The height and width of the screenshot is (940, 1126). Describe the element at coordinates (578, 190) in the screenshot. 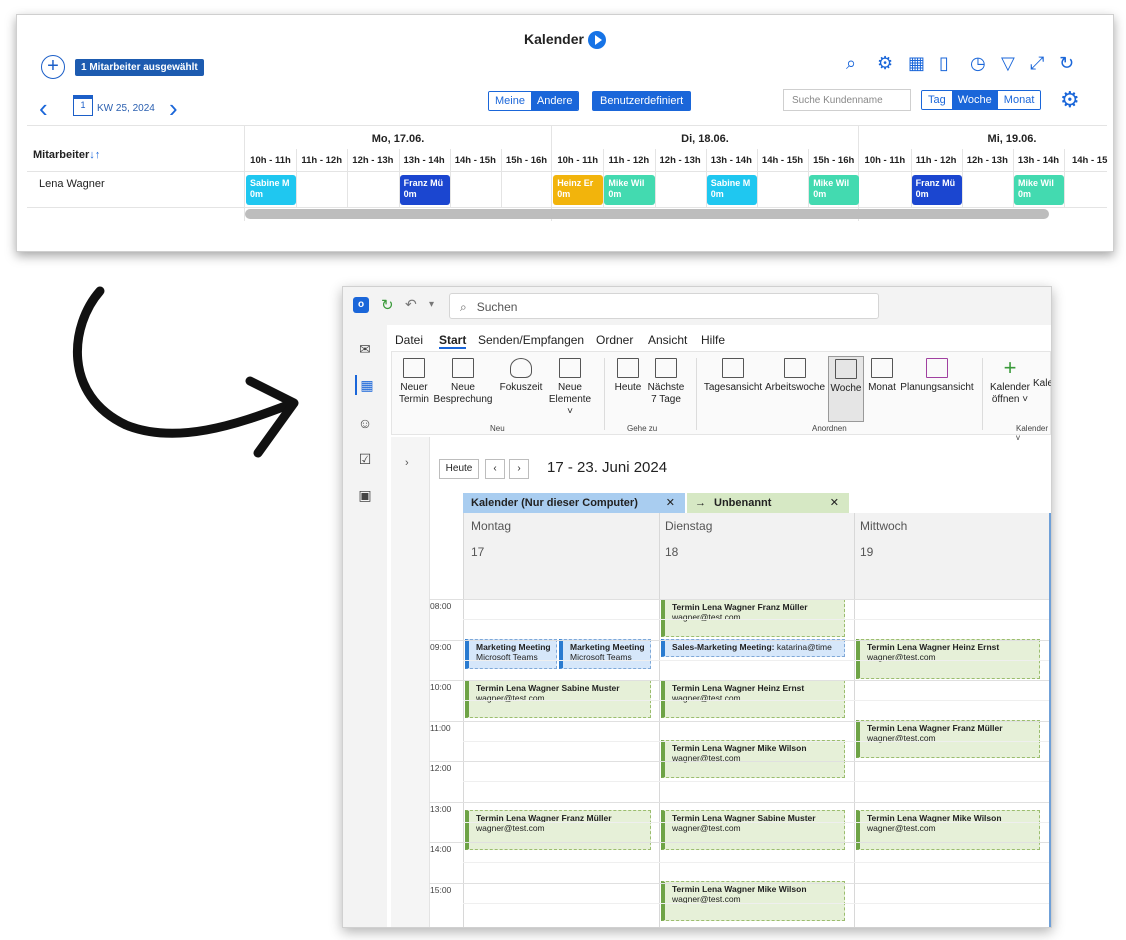

I see `schedule-event: Heinz Er 0m` at that location.